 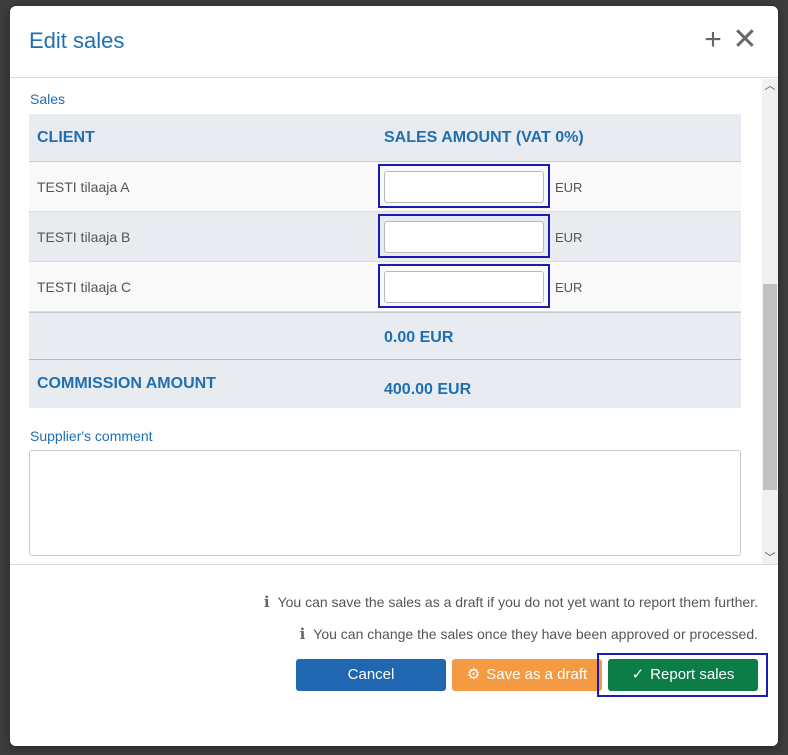 I want to click on sales-amount-input-a, so click(x=464, y=187).